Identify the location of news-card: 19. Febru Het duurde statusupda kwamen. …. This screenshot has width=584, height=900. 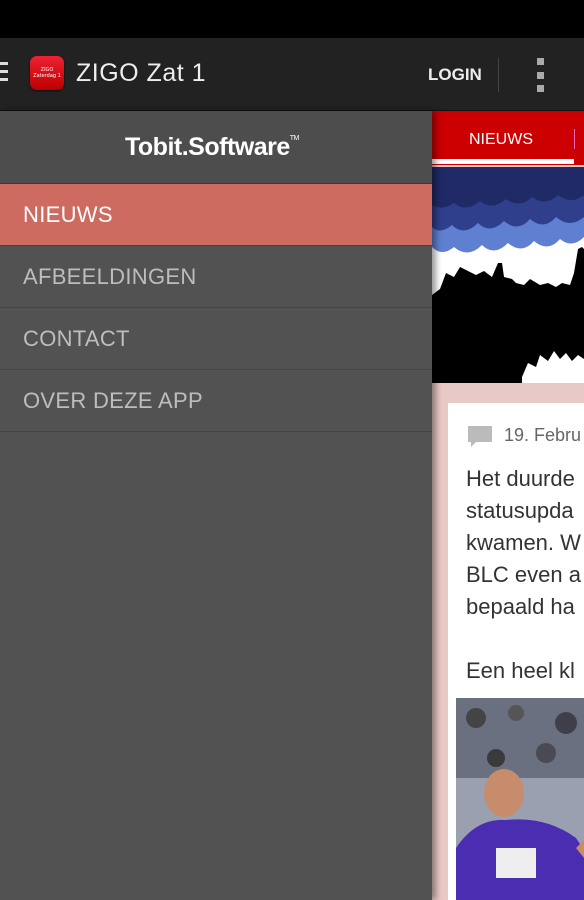
(516, 651).